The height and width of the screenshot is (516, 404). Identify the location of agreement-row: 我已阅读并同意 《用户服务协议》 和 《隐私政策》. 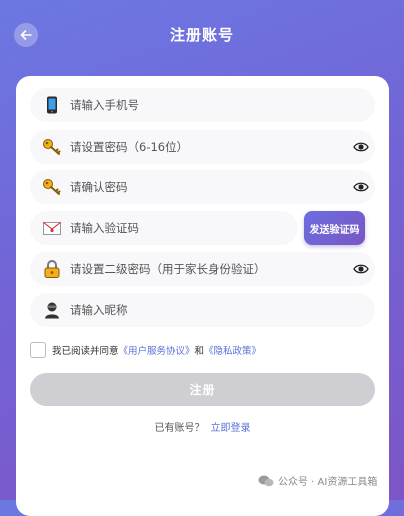
(145, 350).